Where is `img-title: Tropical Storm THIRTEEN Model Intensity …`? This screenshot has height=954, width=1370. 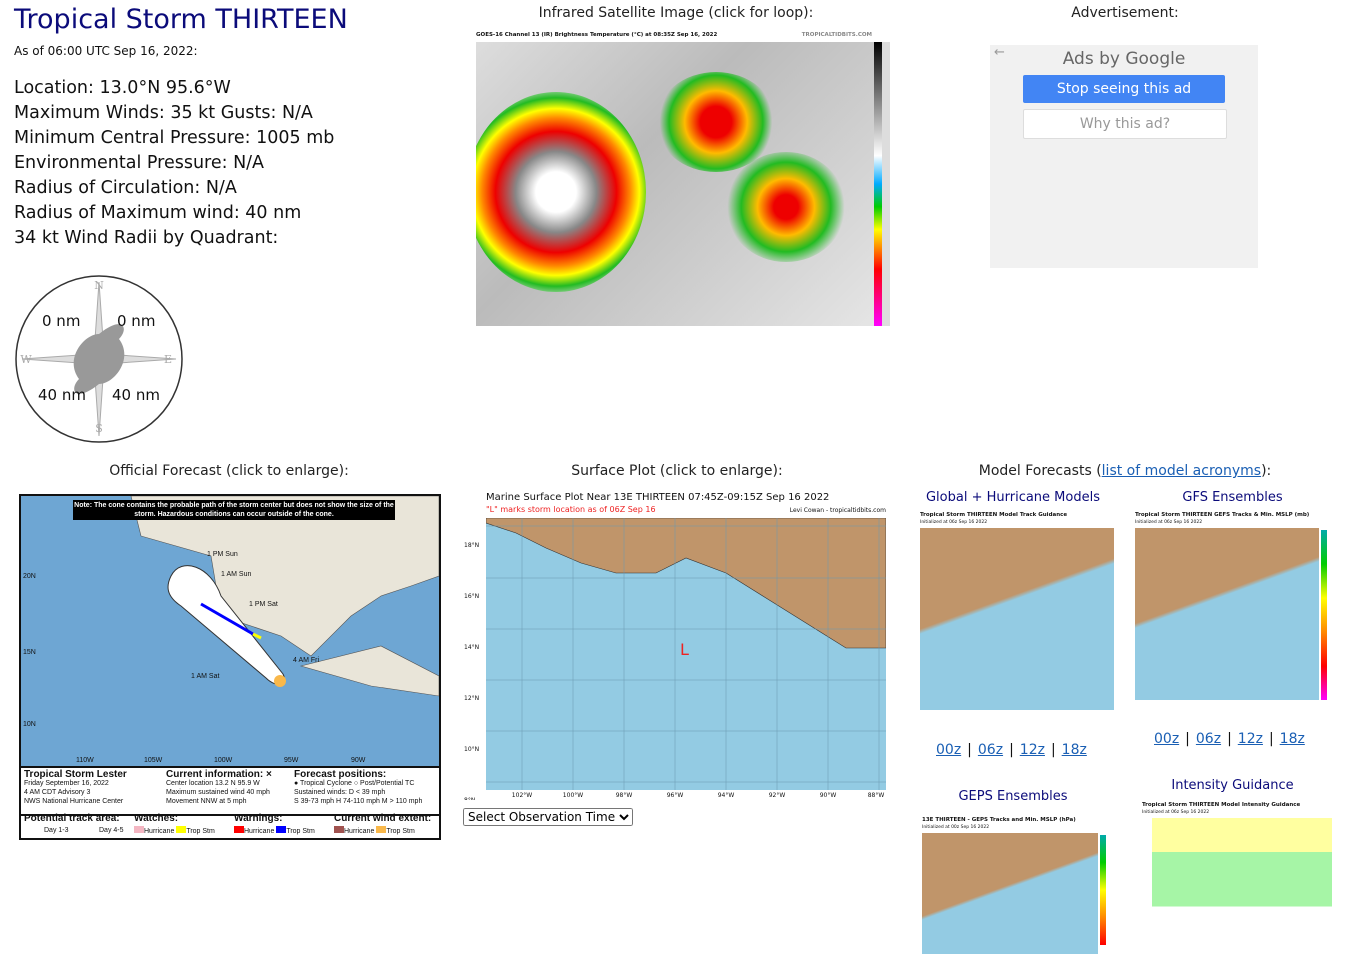
img-title: Tropical Storm THIRTEEN Model Intensity … is located at coordinates (1221, 805).